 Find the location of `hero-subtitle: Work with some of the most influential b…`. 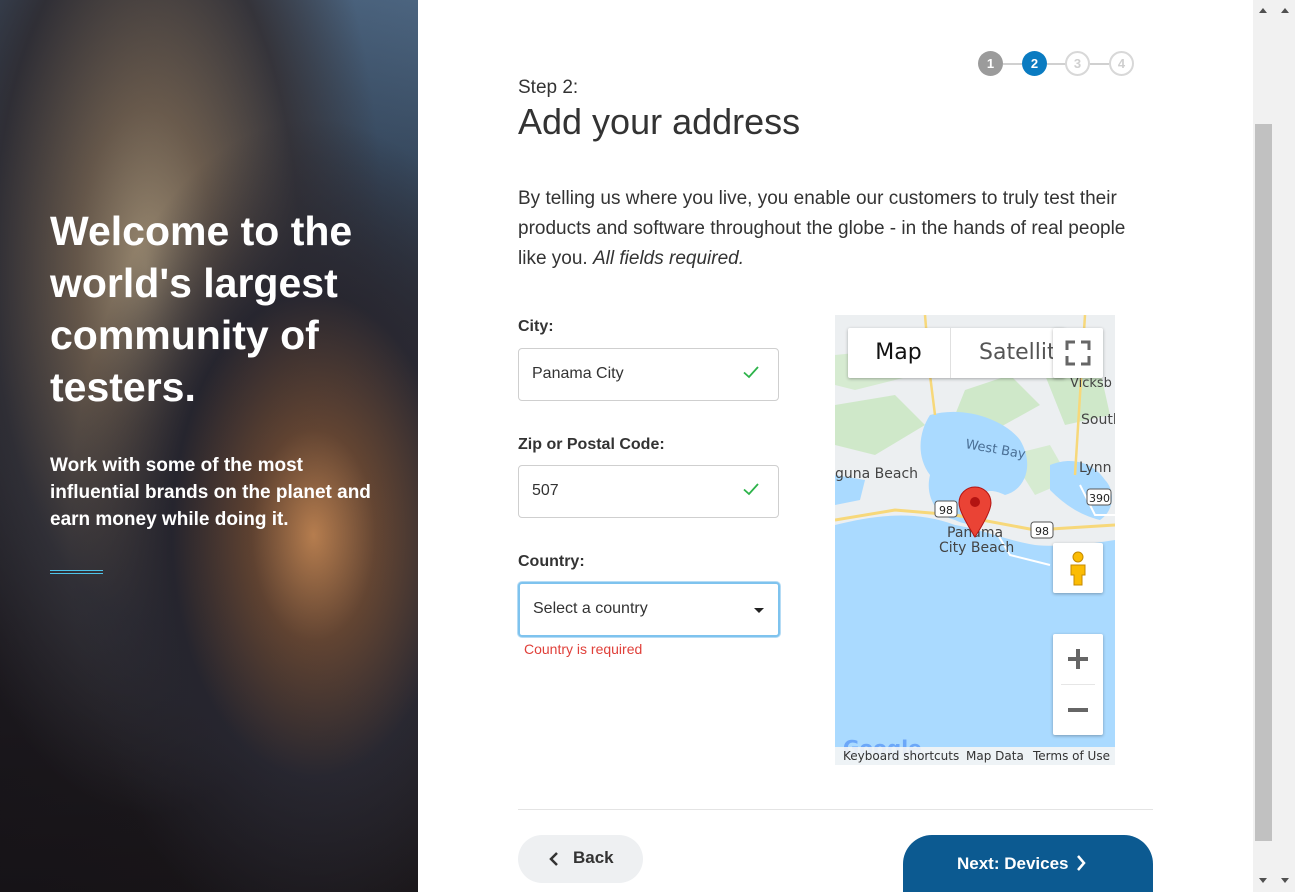

hero-subtitle: Work with some of the most influential b… is located at coordinates (210, 492).